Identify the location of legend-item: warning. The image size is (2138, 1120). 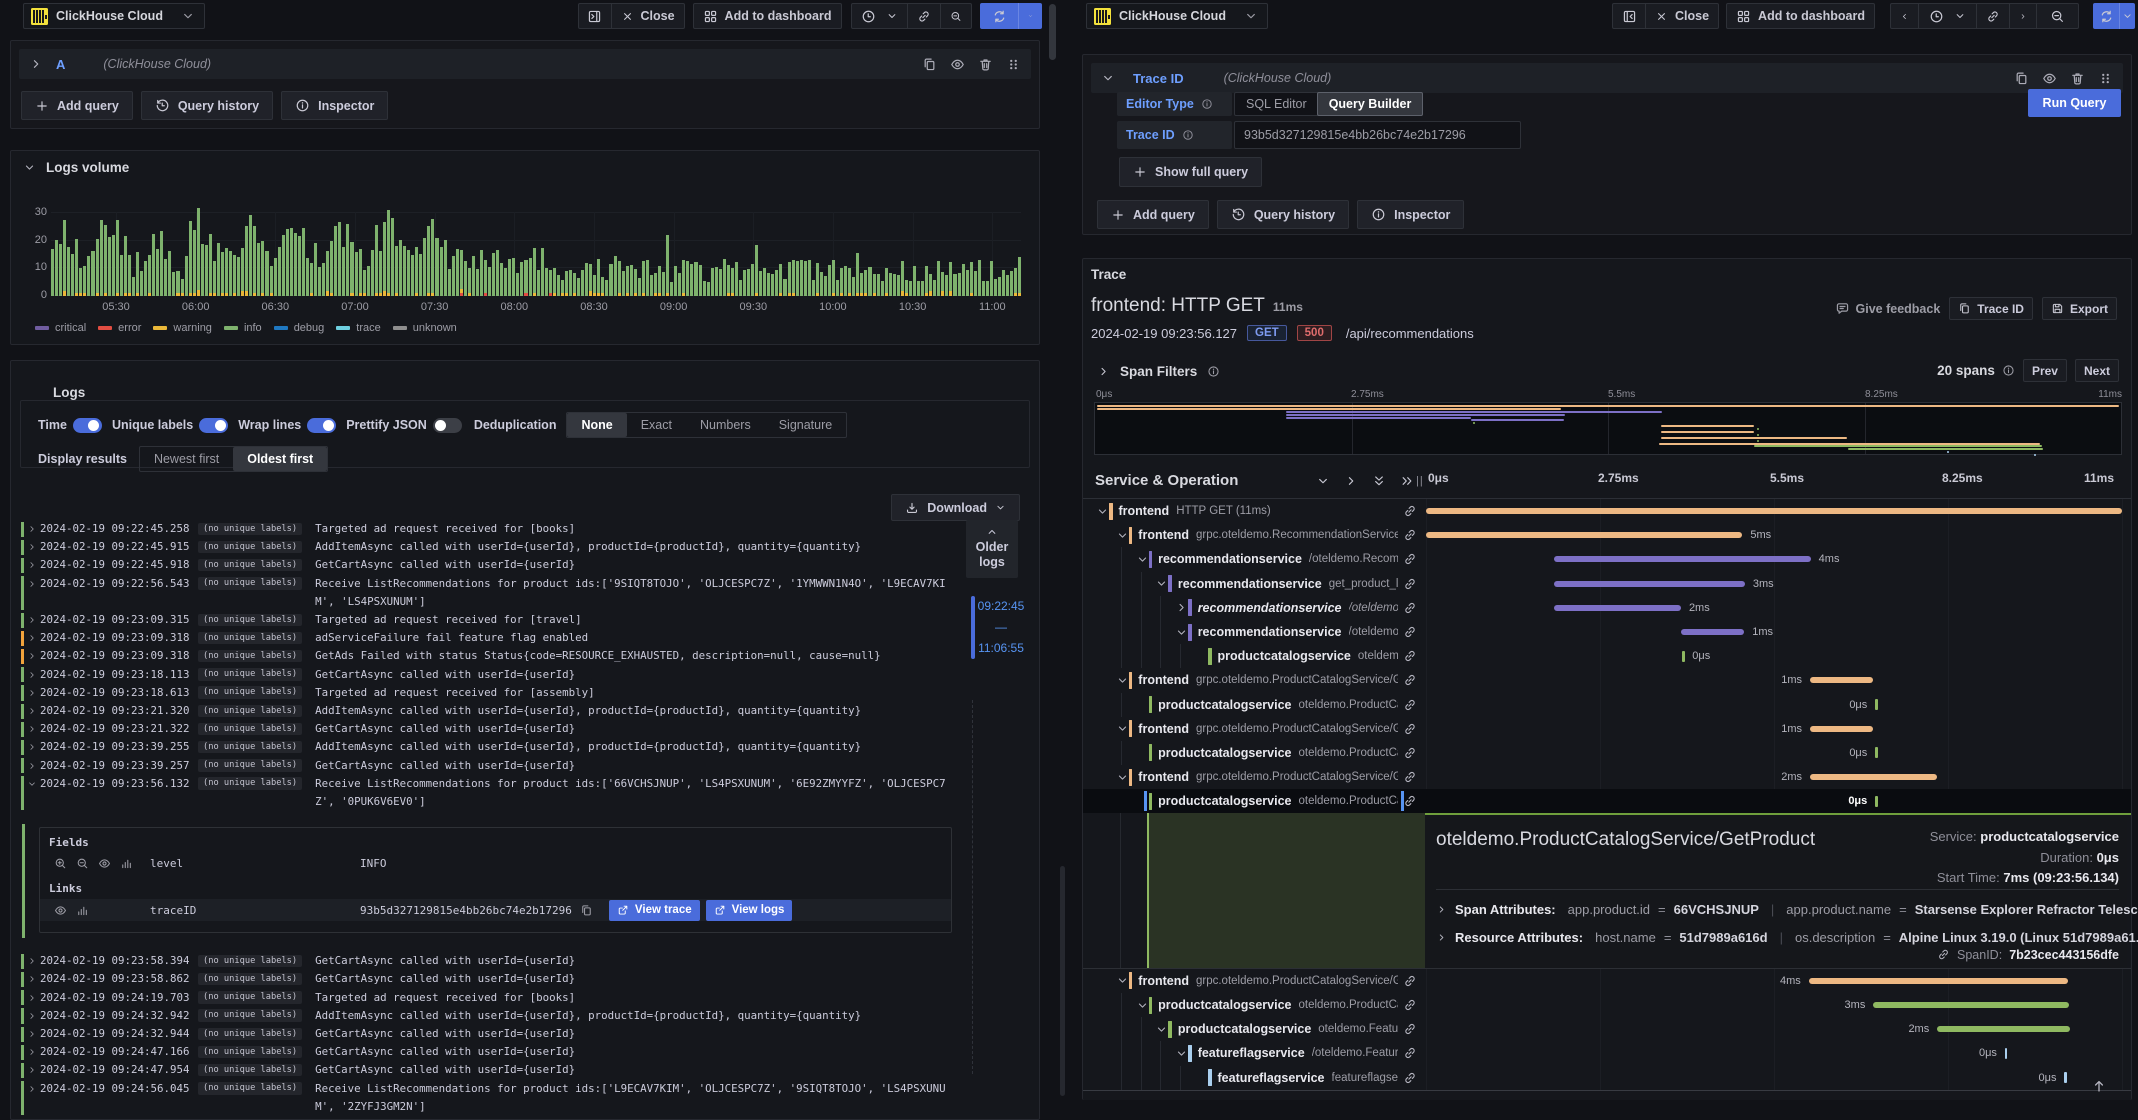
(182, 328).